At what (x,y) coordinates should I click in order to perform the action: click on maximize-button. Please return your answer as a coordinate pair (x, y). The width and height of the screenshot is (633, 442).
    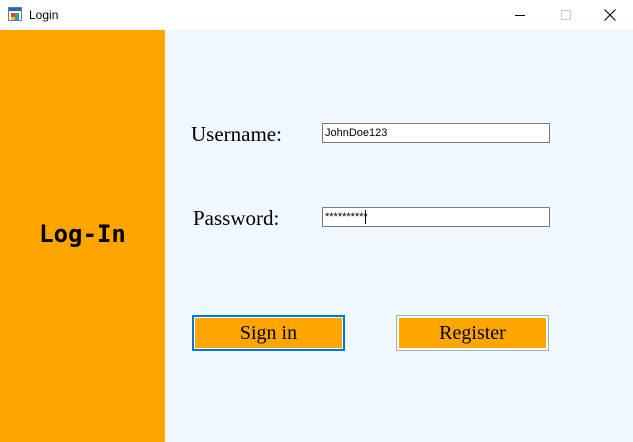
    Looking at the image, I should click on (566, 15).